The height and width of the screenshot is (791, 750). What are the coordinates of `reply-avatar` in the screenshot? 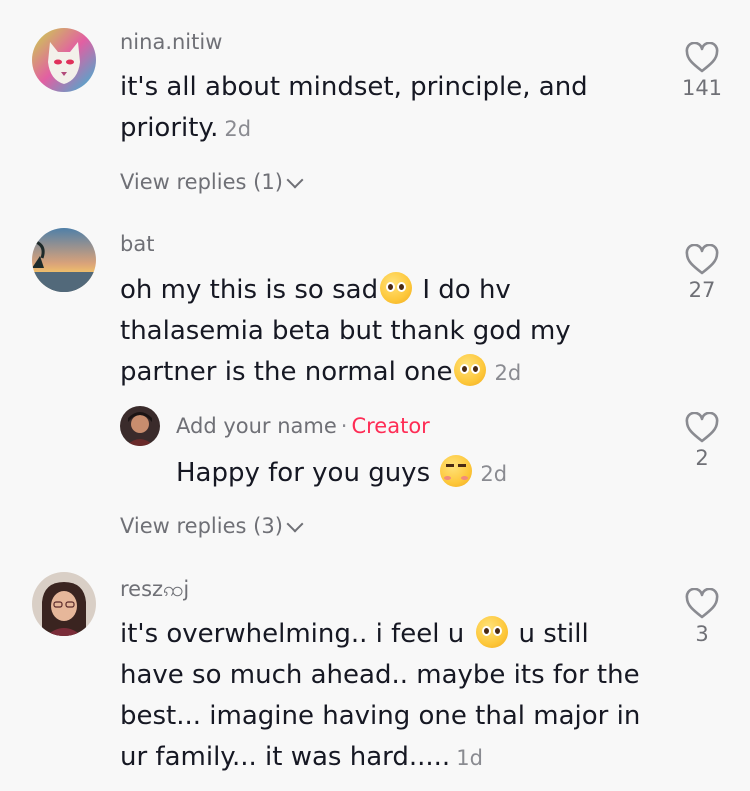 It's located at (140, 426).